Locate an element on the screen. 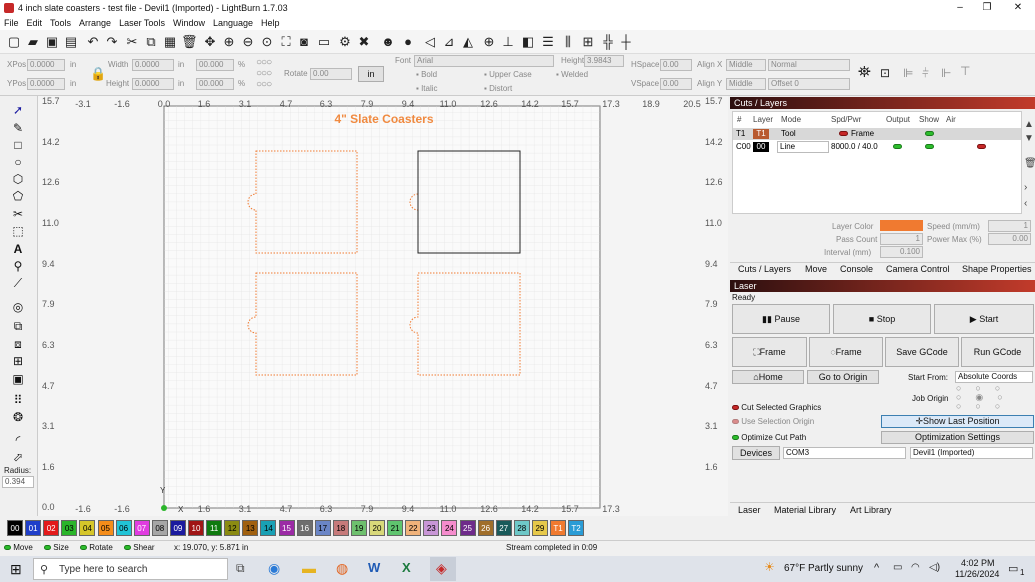 The image size is (1035, 582). tab-shape-properties: Shape Properties is located at coordinates (997, 269).